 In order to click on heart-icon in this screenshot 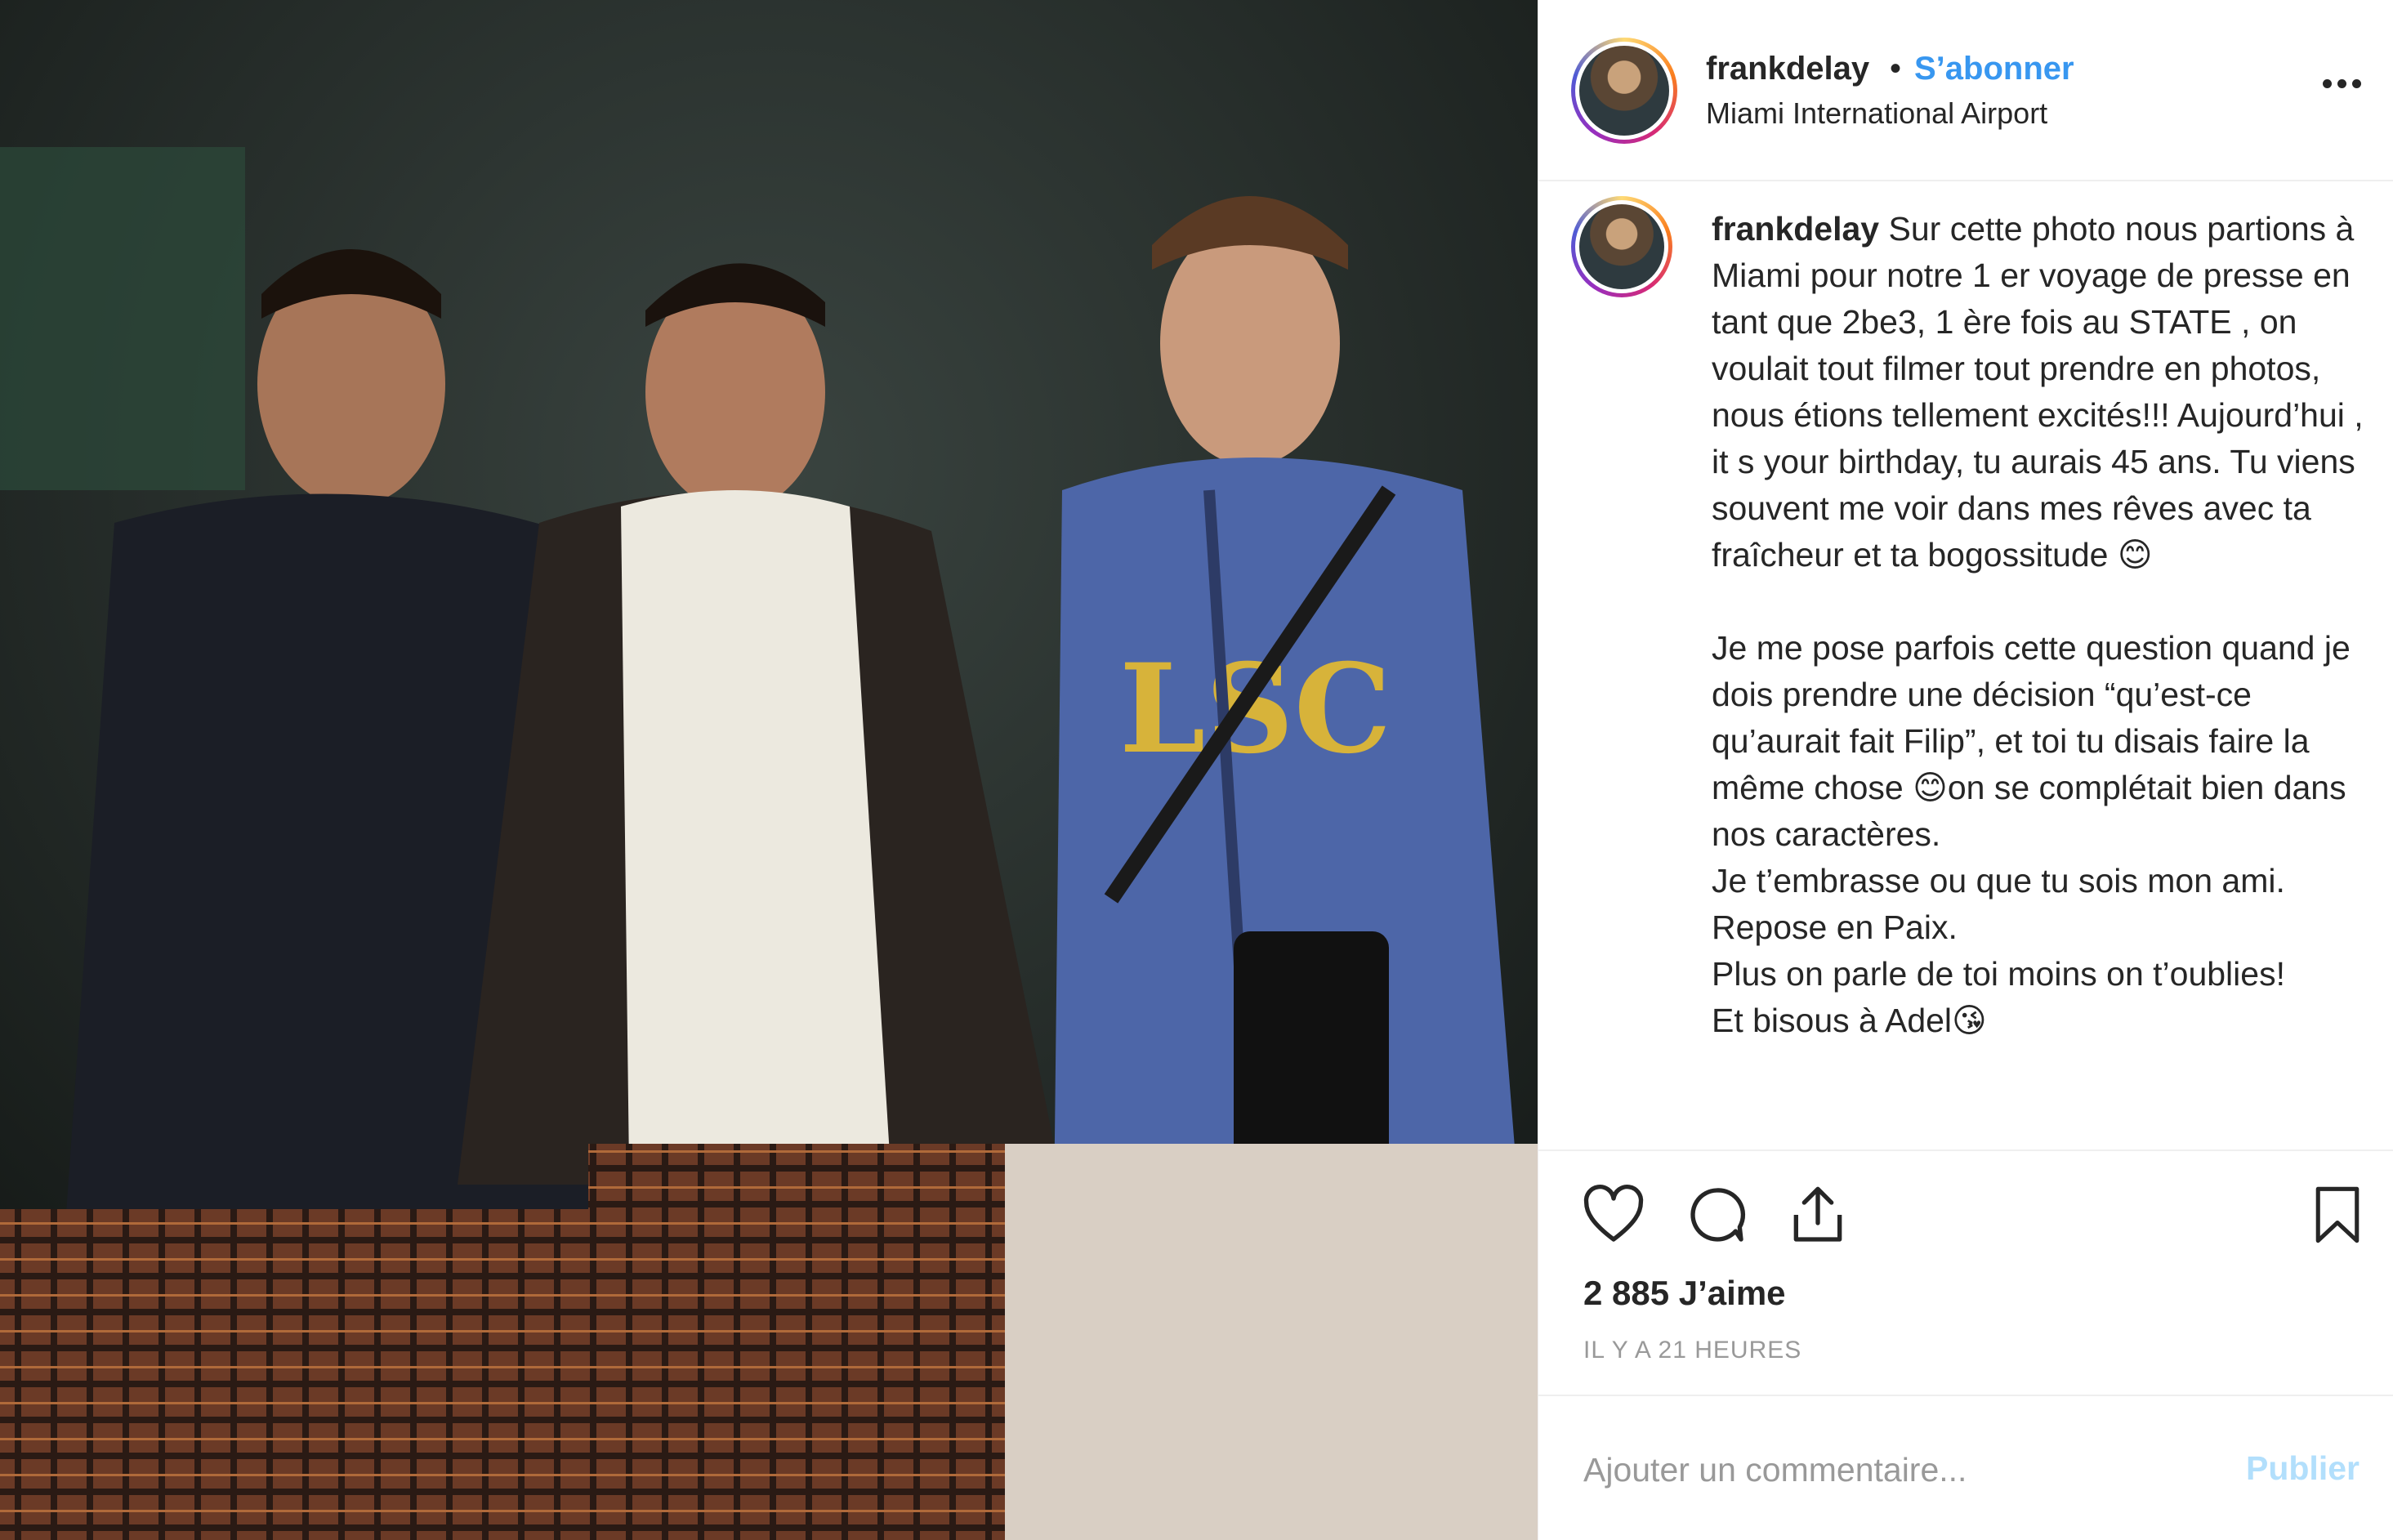, I will do `click(1614, 1215)`.